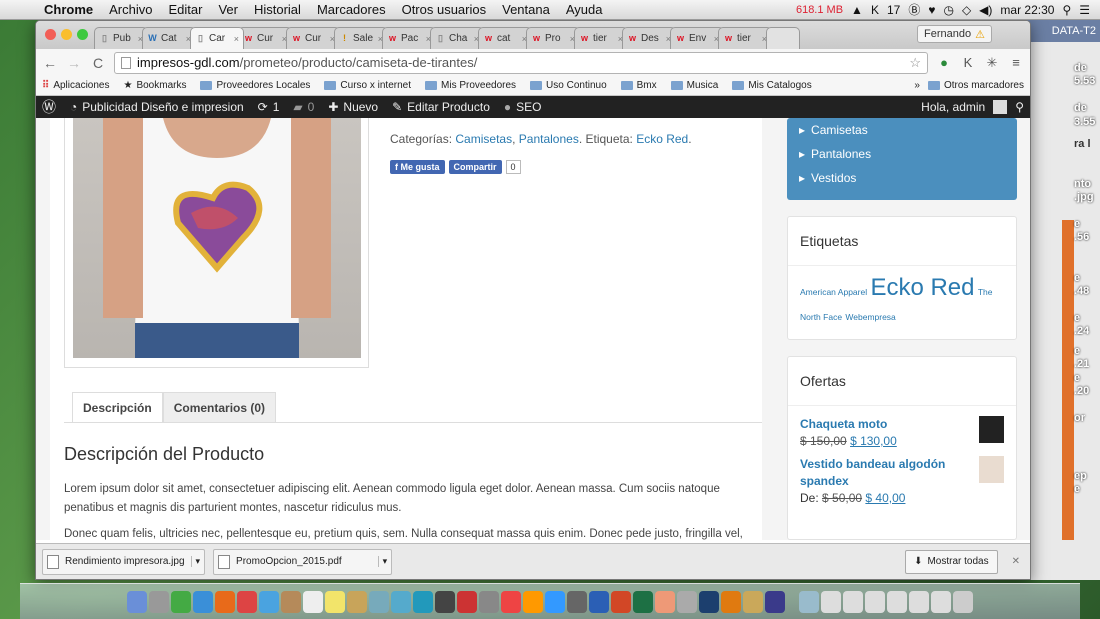 This screenshot has height=619, width=1100. Describe the element at coordinates (731, 601) in the screenshot. I see `illustrator-icon` at that location.